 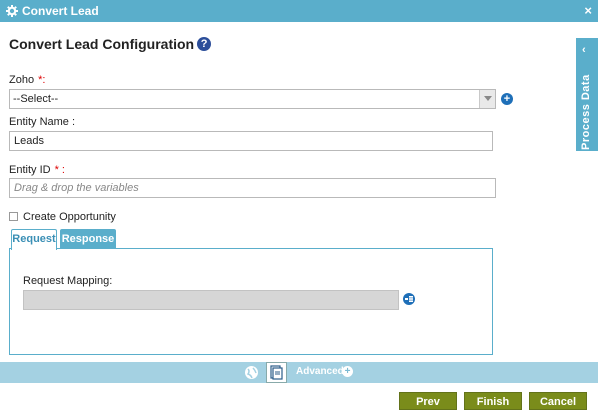 I want to click on request-mapping-label: Request Mapping:, so click(x=68, y=281).